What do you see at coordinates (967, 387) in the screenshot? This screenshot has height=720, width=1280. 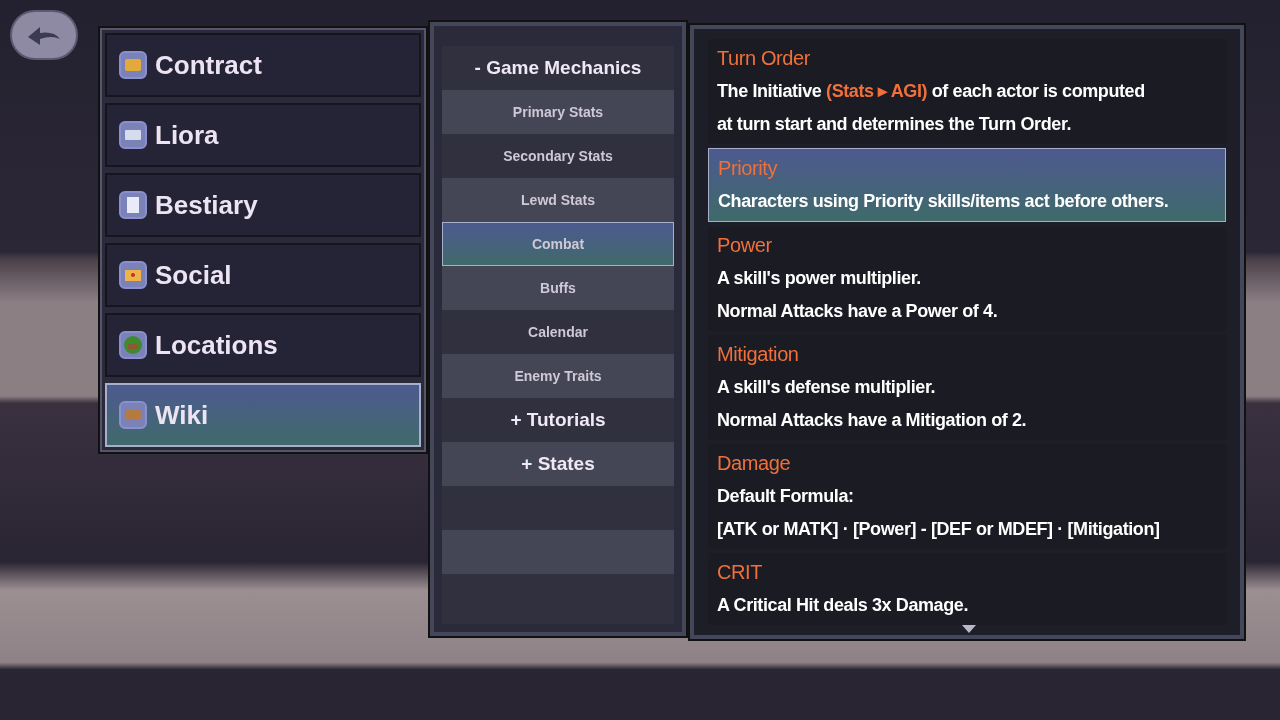 I see `entry-card: Mitigation A skill's defense multiplier. Normal Attacks have a Mitigation of 2.` at bounding box center [967, 387].